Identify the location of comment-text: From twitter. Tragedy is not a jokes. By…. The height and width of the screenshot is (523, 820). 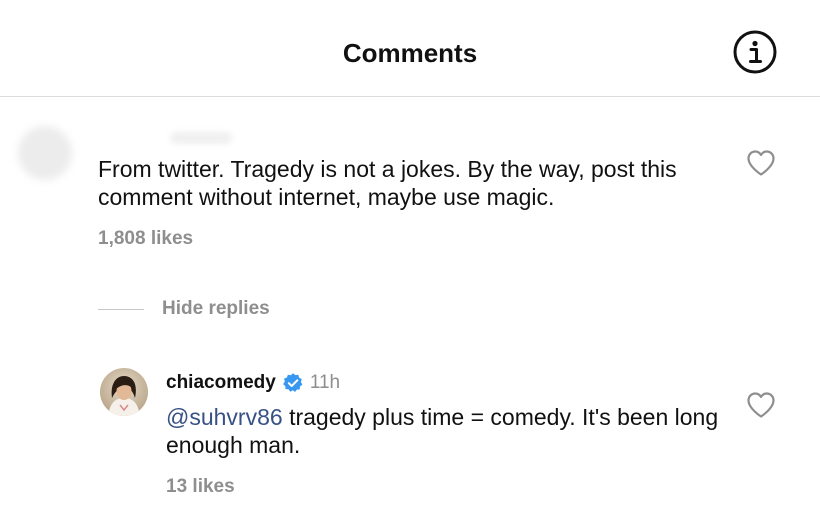
(387, 183).